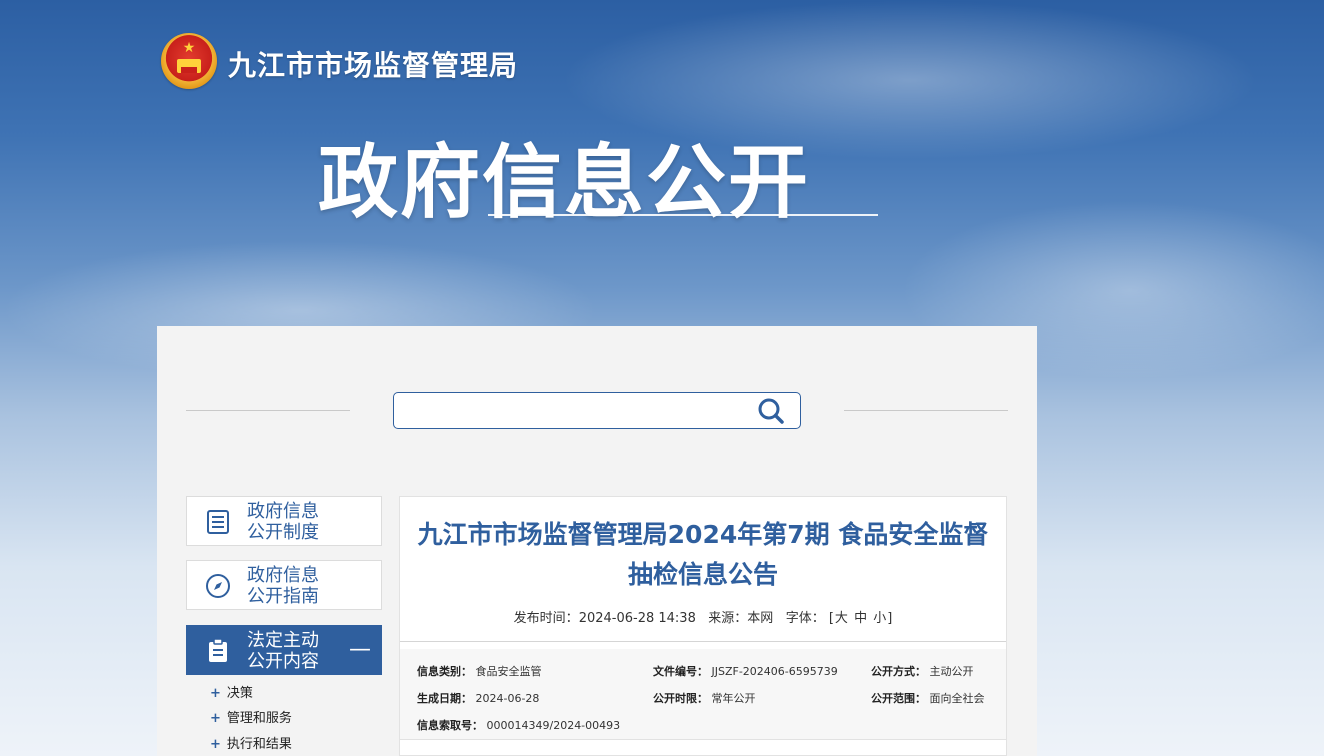  I want to click on sidebar-subitem-decision: + 决策, so click(231, 691).